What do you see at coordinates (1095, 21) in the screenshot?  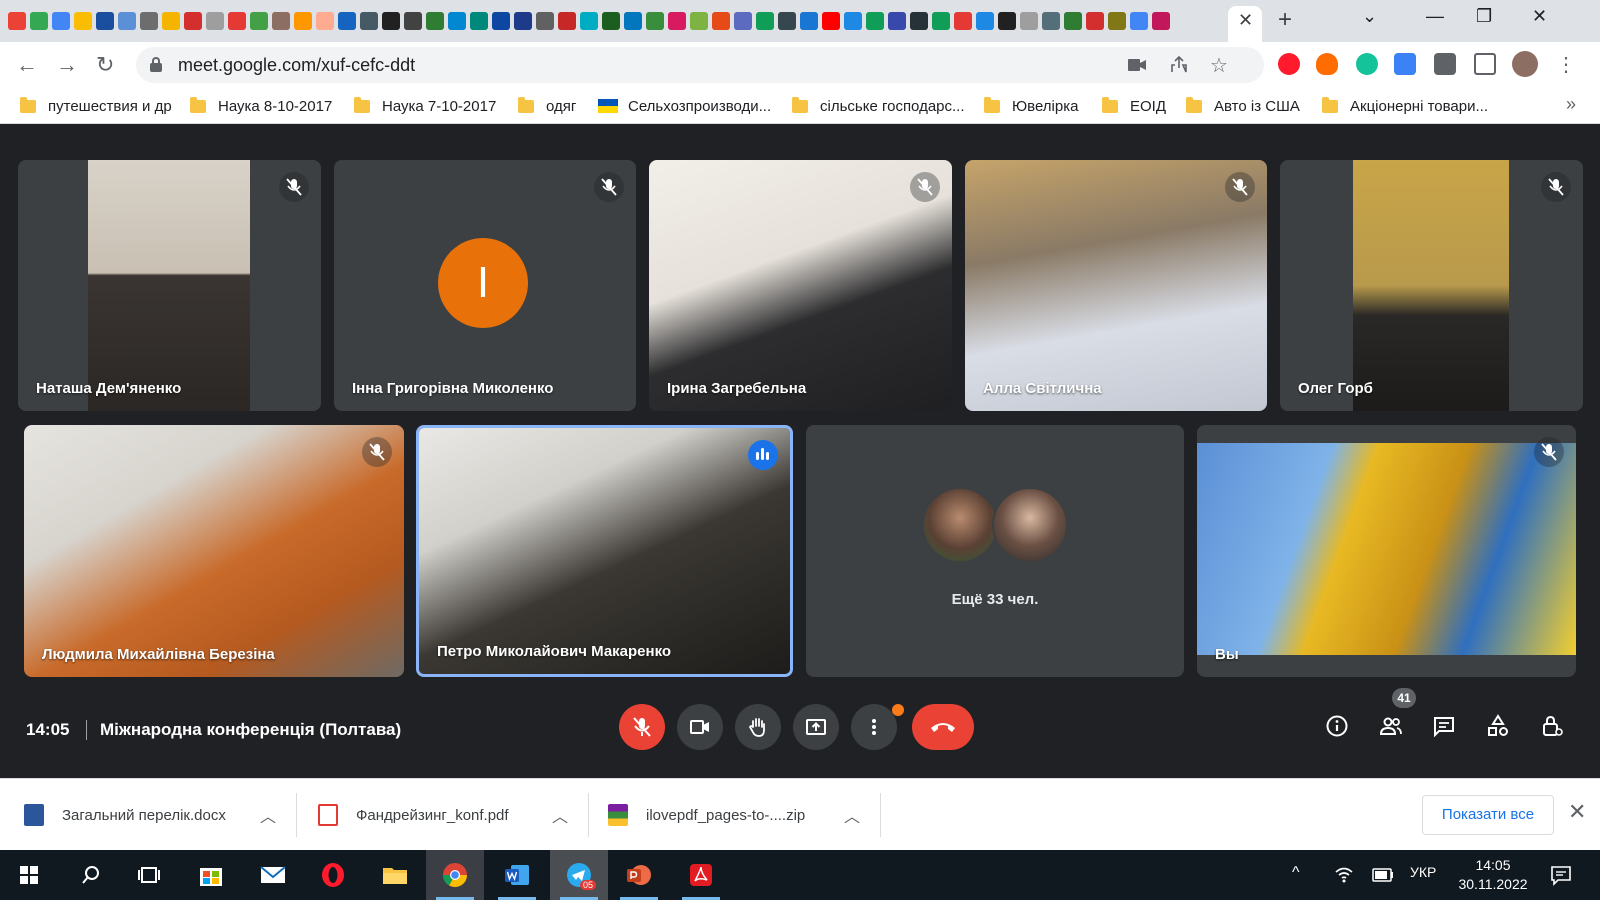 I see `pdf-tab-icon` at bounding box center [1095, 21].